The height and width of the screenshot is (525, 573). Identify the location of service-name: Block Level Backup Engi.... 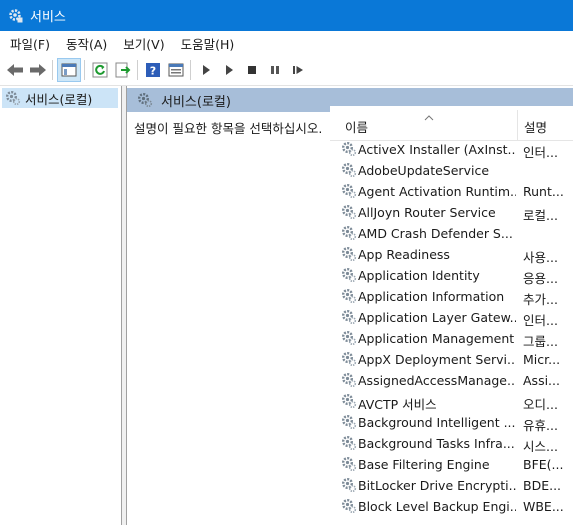
(437, 506).